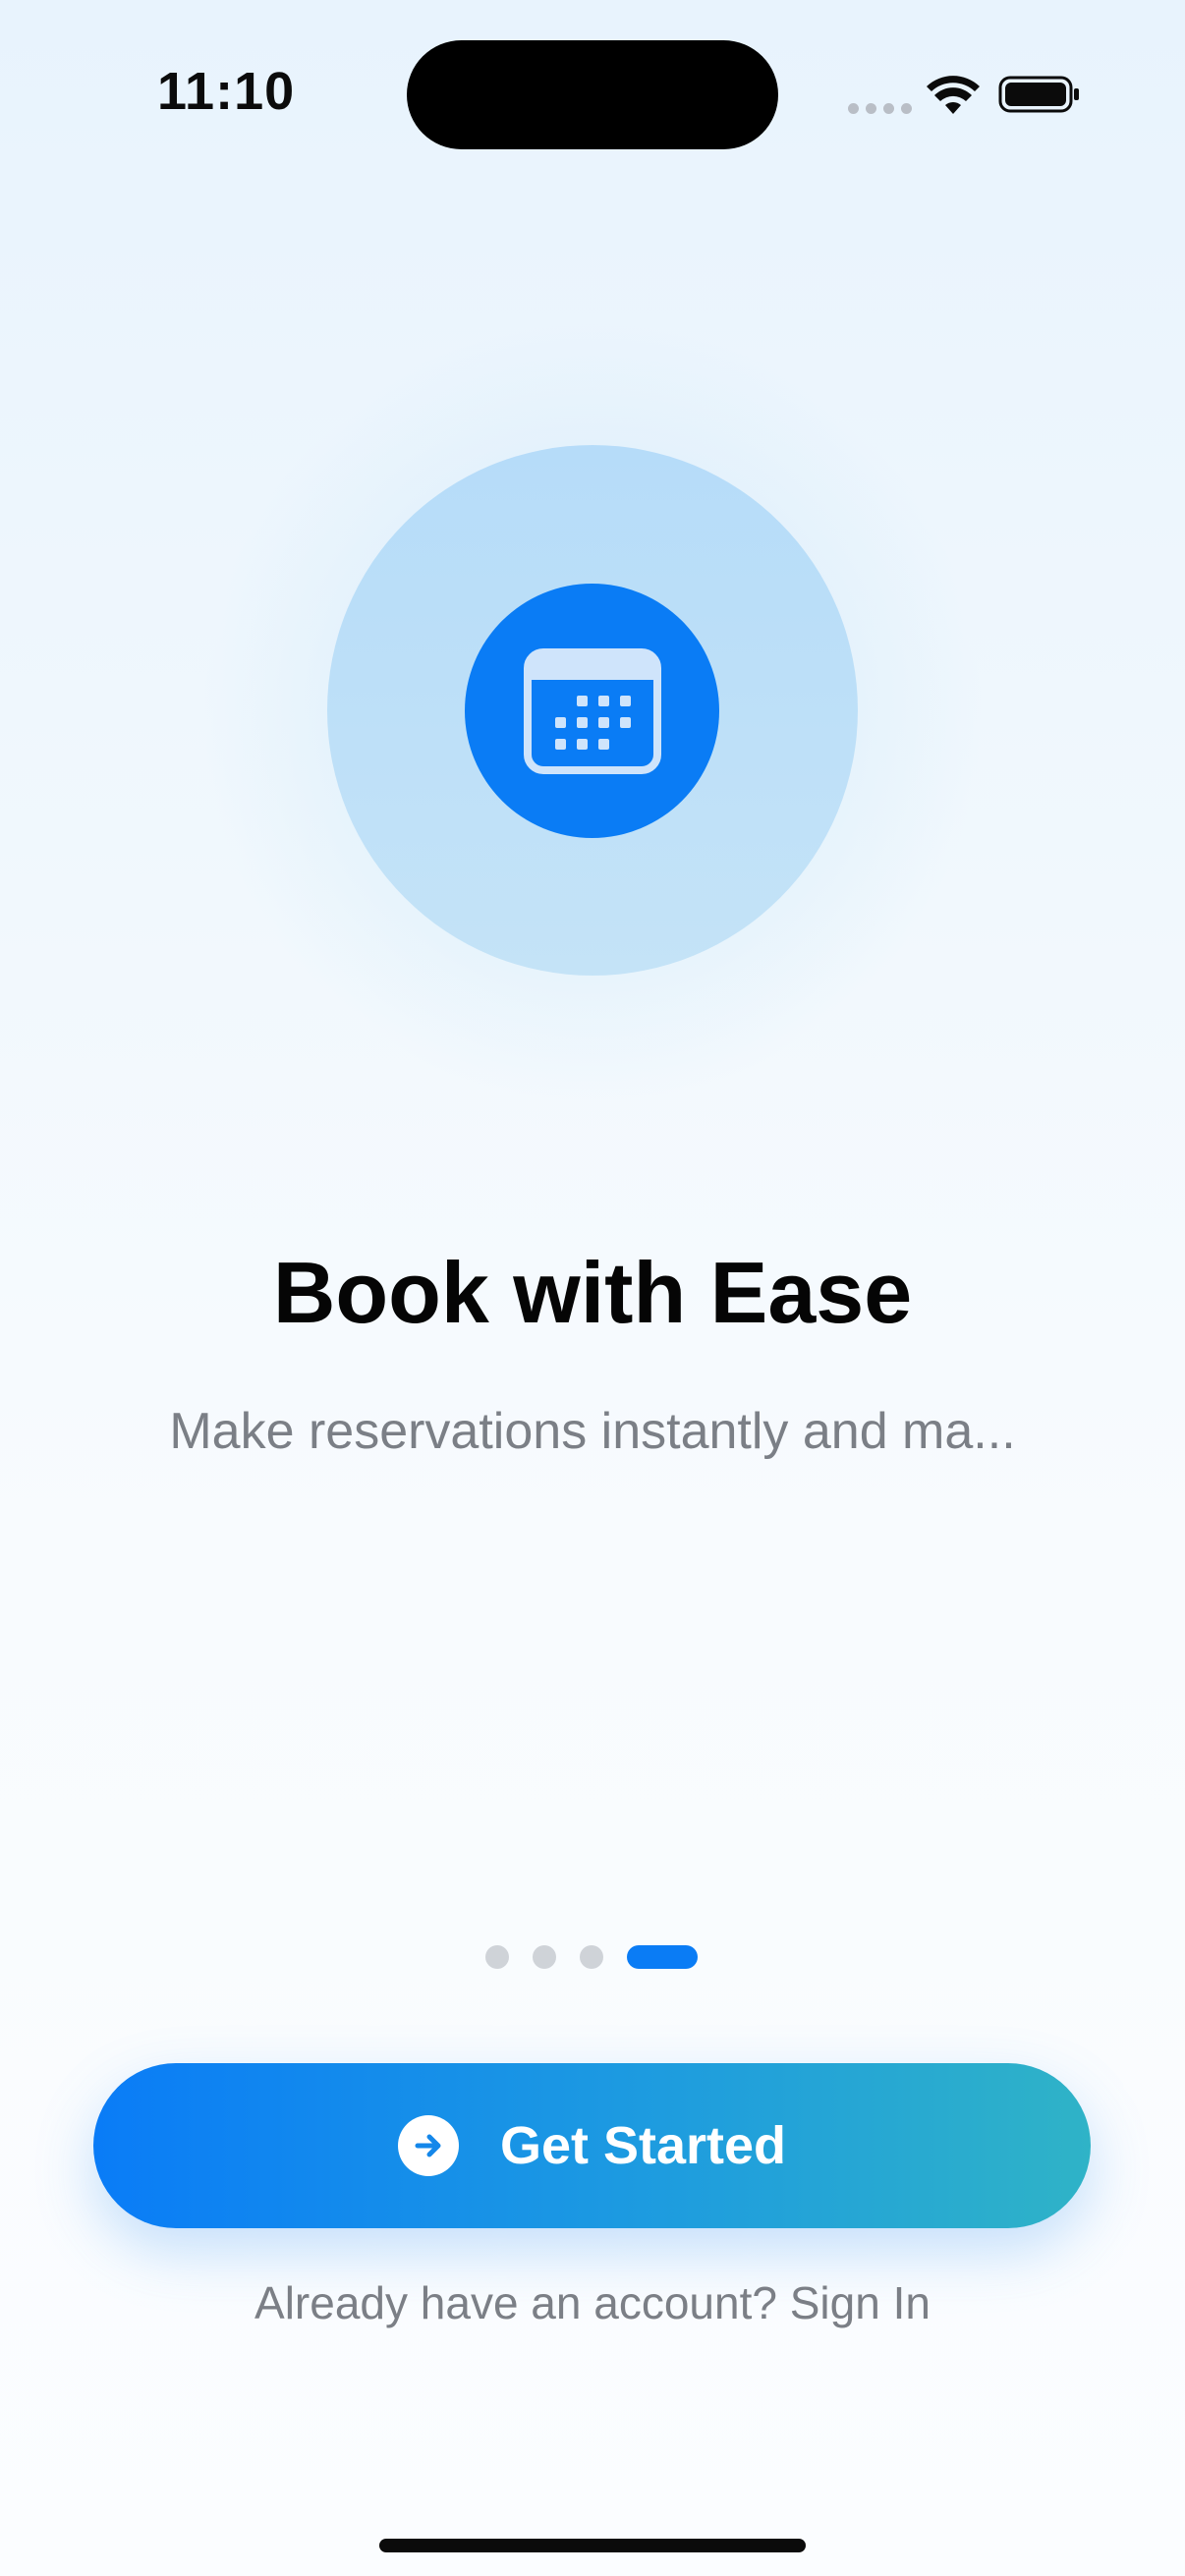 The height and width of the screenshot is (2576, 1185). Describe the element at coordinates (592, 2545) in the screenshot. I see `home-indicator` at that location.